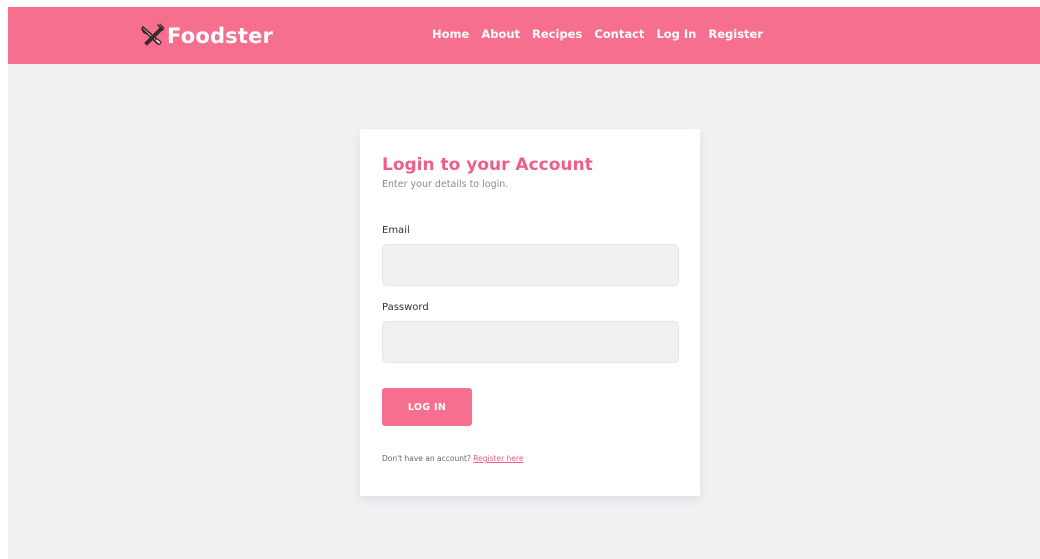  I want to click on login-button: LOG IN, so click(427, 407).